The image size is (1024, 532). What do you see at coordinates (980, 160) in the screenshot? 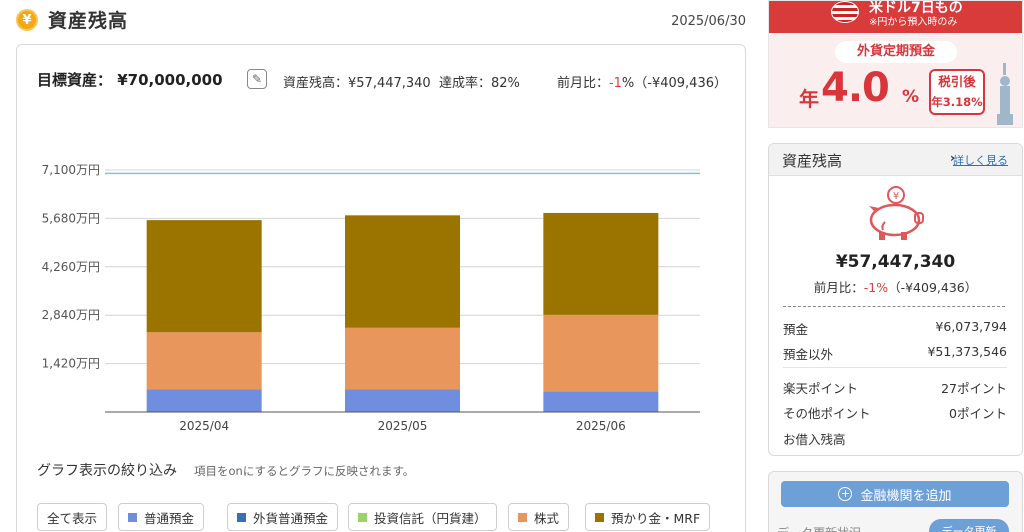
I see `see-details-link: 詳しく見る` at bounding box center [980, 160].